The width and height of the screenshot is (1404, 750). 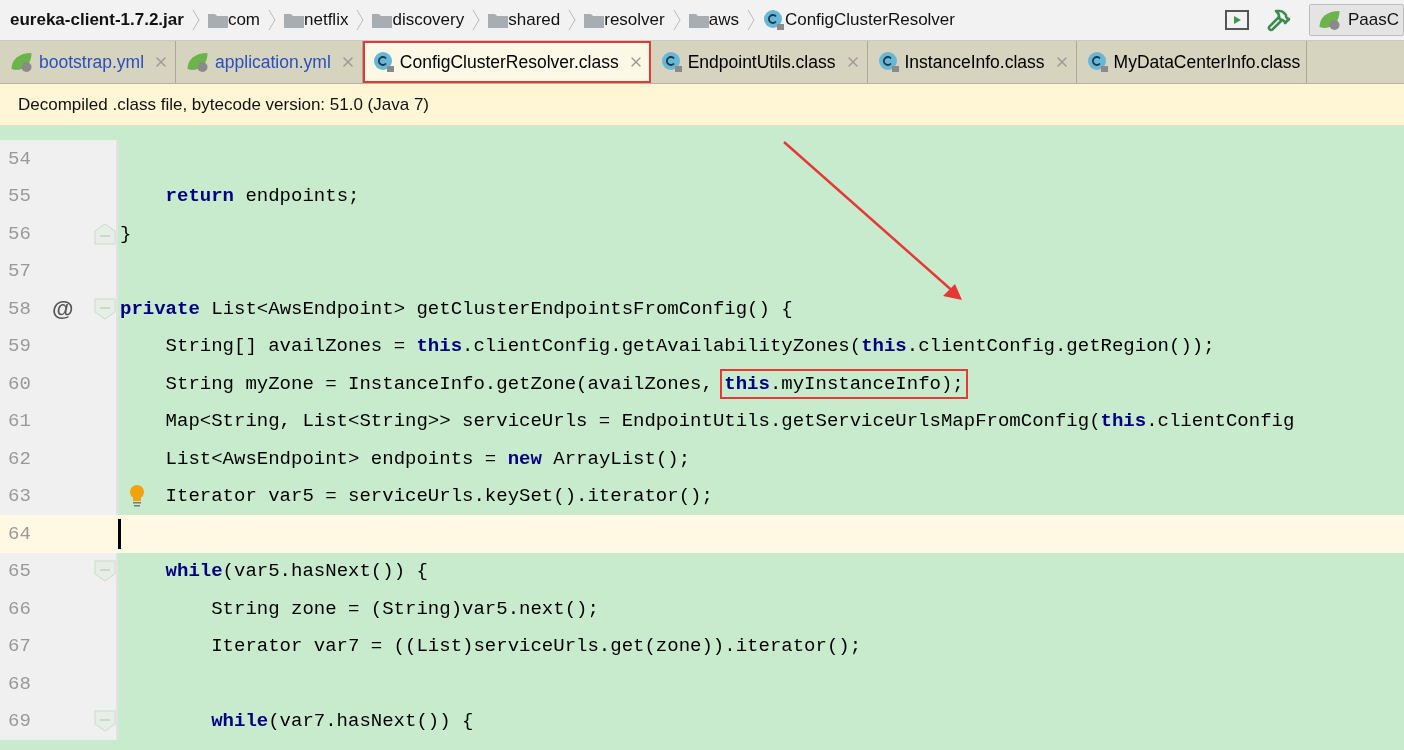 What do you see at coordinates (19, 646) in the screenshot?
I see `line-number: 67` at bounding box center [19, 646].